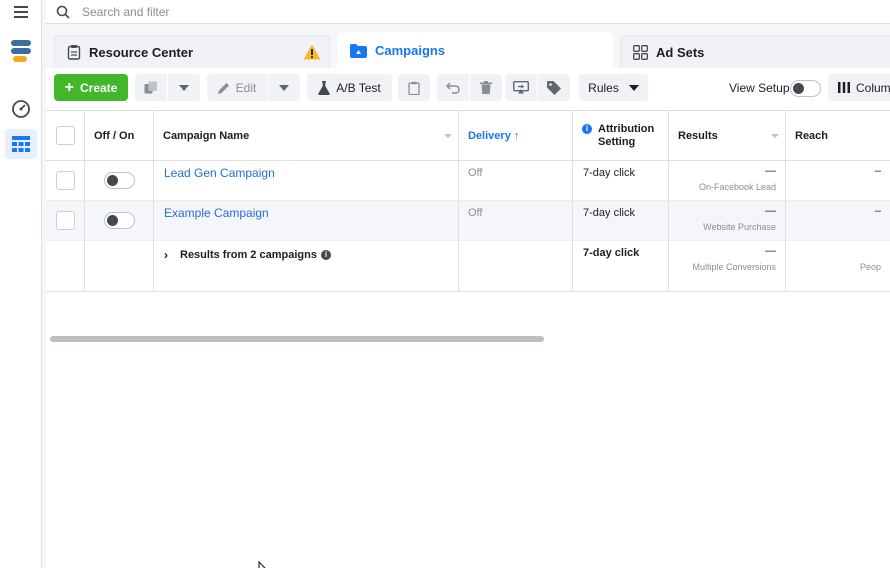  What do you see at coordinates (759, 88) in the screenshot?
I see `view-setup-label: View Setup` at bounding box center [759, 88].